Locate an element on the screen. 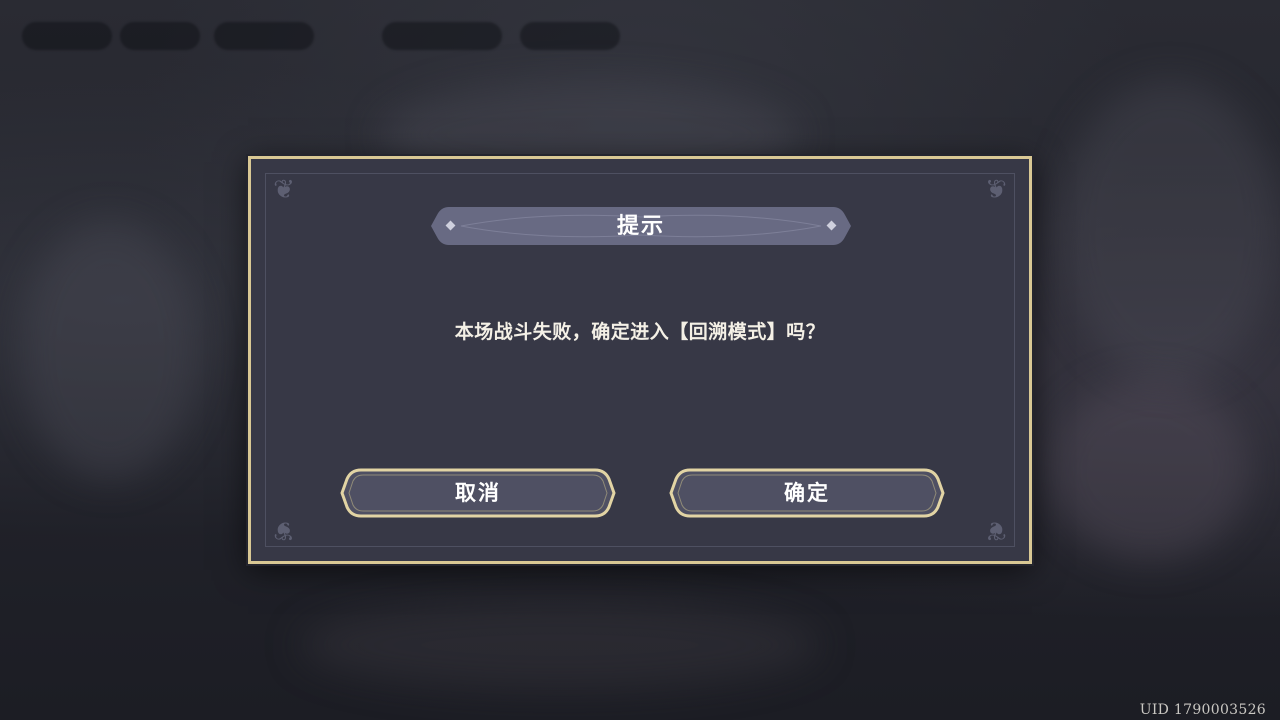 The image size is (1280, 720). dialog-title-bar: 提示 is located at coordinates (641, 226).